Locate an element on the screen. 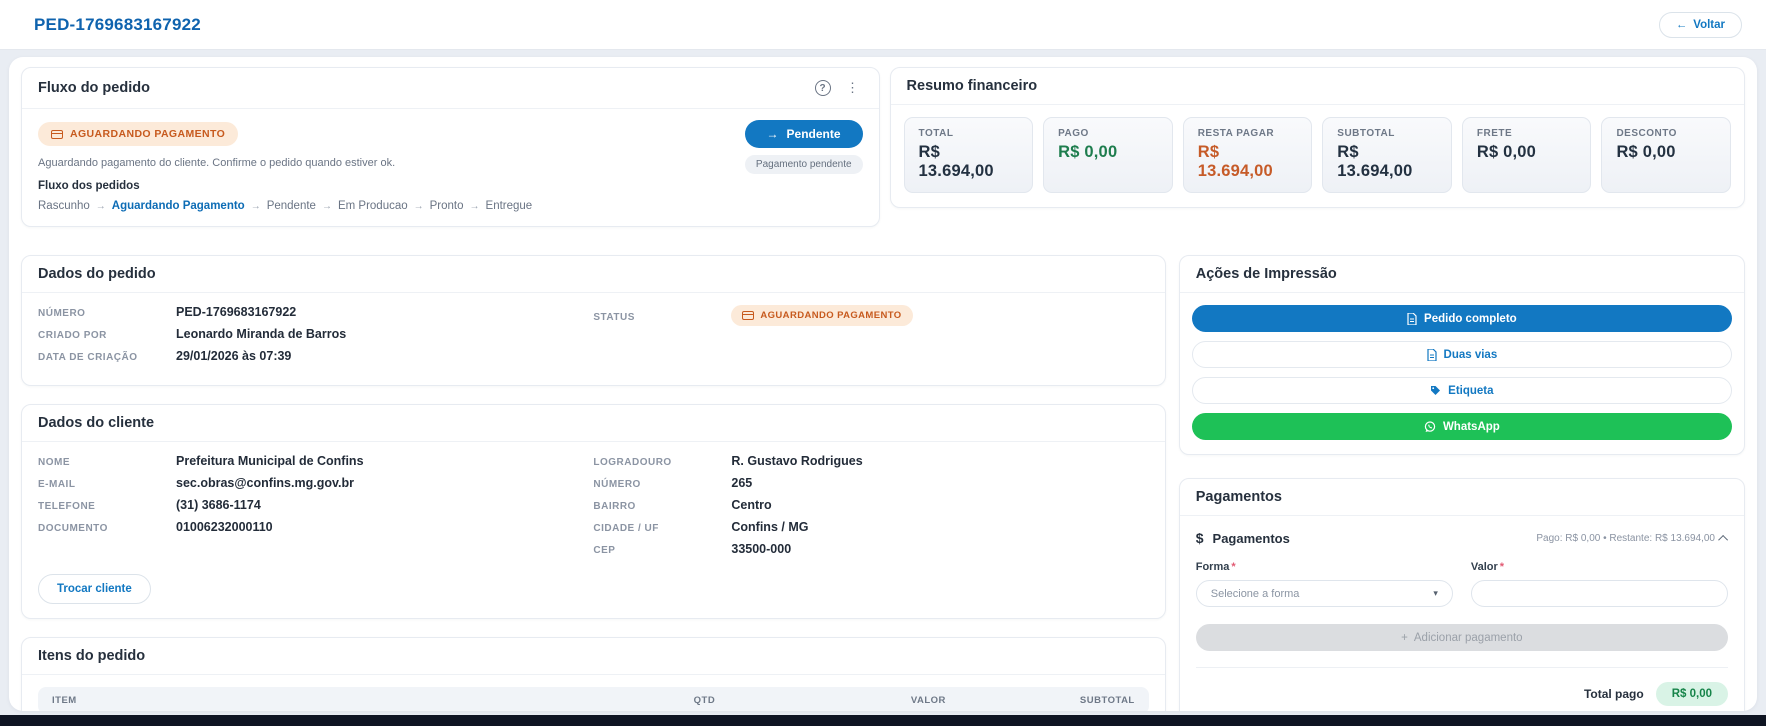  field-data-criacao: DATA DE CRIAÇÃO 29/01/2026 às 07:39 is located at coordinates (165, 356).